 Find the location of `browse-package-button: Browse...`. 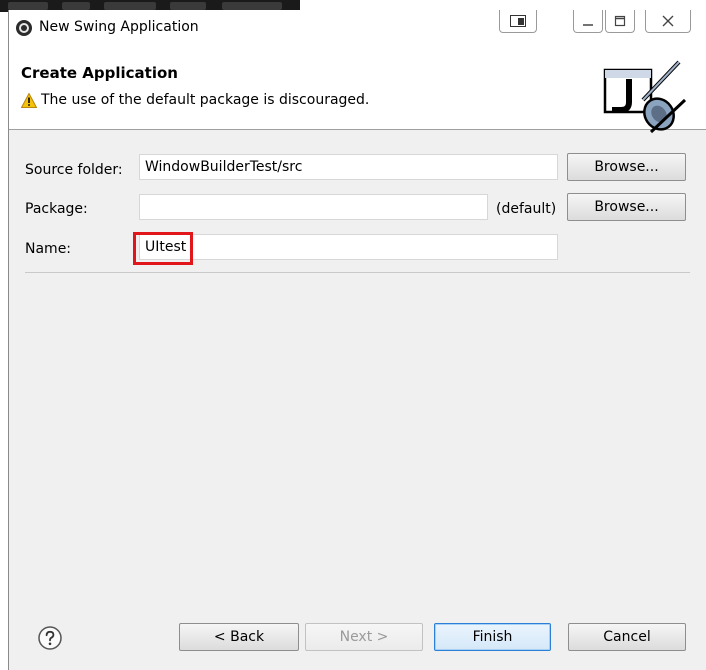

browse-package-button: Browse... is located at coordinates (626, 207).